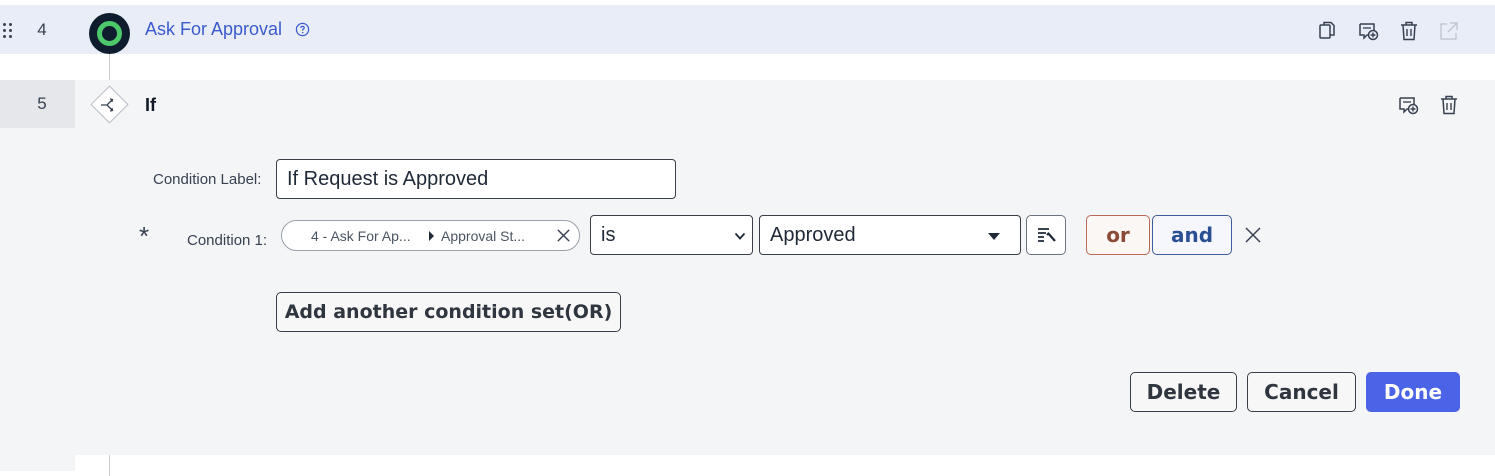 The height and width of the screenshot is (476, 1495). What do you see at coordinates (302, 29) in the screenshot?
I see `help-icon` at bounding box center [302, 29].